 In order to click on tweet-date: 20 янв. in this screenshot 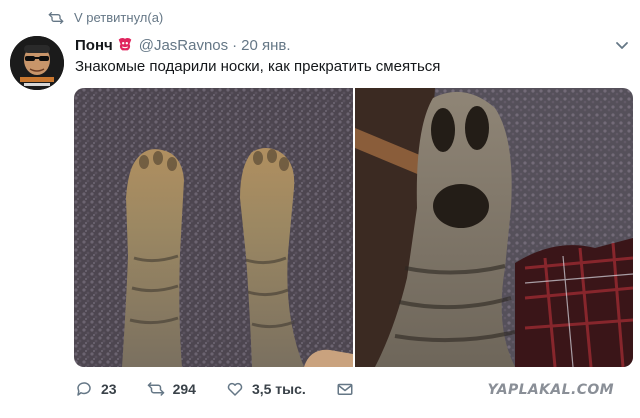, I will do `click(265, 45)`.